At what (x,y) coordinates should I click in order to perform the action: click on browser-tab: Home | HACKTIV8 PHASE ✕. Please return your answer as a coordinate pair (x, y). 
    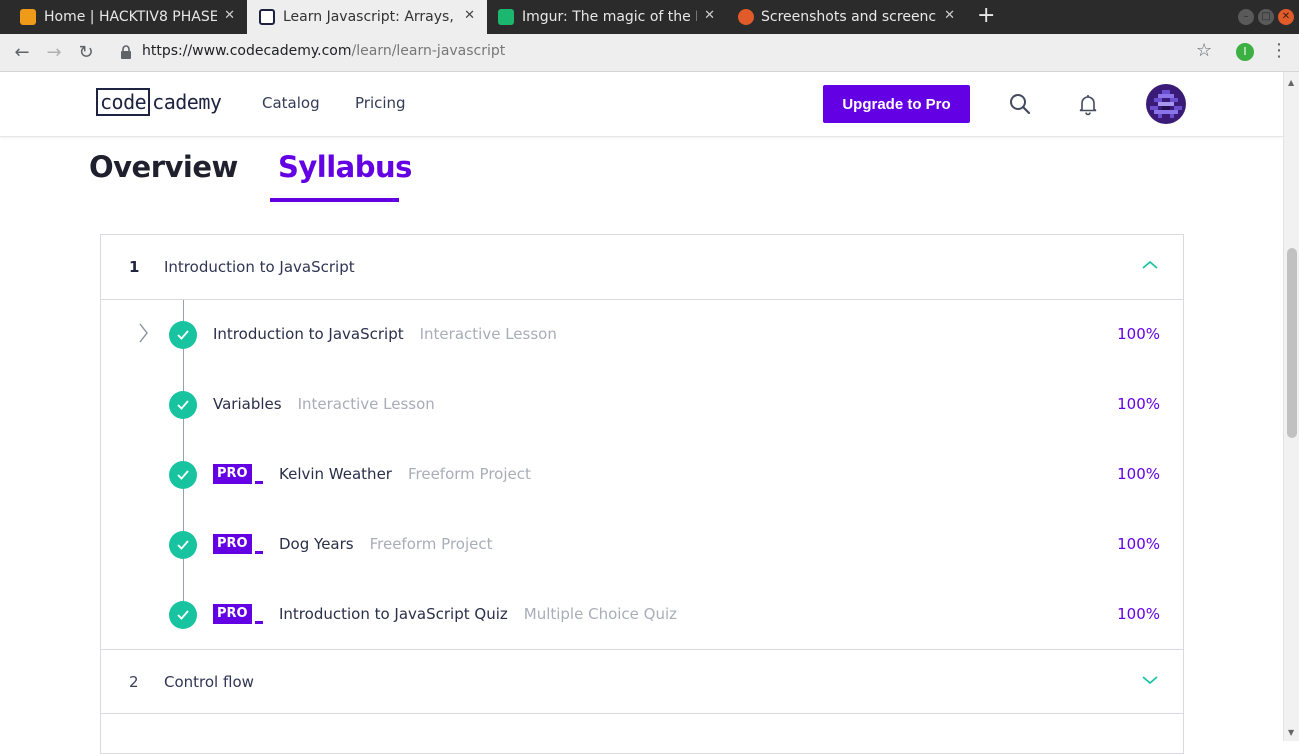
    Looking at the image, I should click on (123, 17).